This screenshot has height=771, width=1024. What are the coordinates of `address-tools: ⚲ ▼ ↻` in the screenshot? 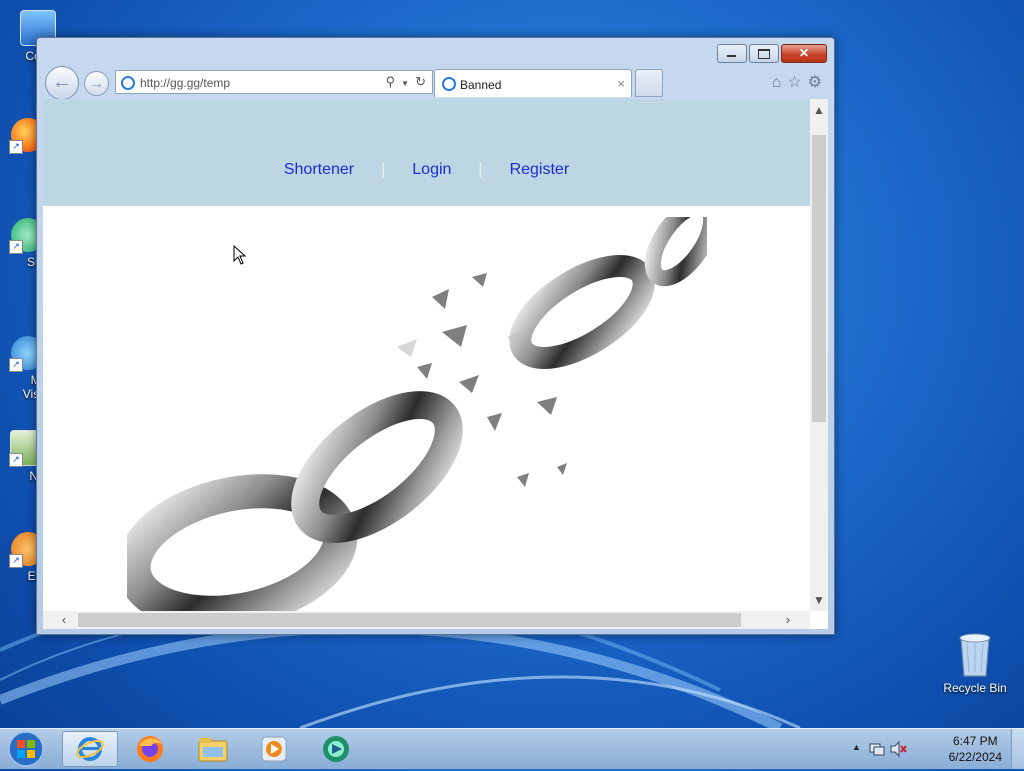 It's located at (403, 82).